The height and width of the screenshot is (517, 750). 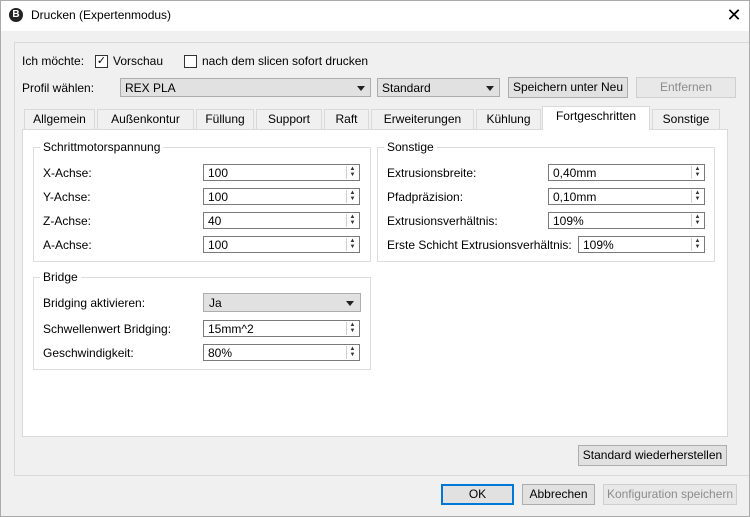 What do you see at coordinates (218, 245) in the screenshot?
I see `a-axis-value: 100` at bounding box center [218, 245].